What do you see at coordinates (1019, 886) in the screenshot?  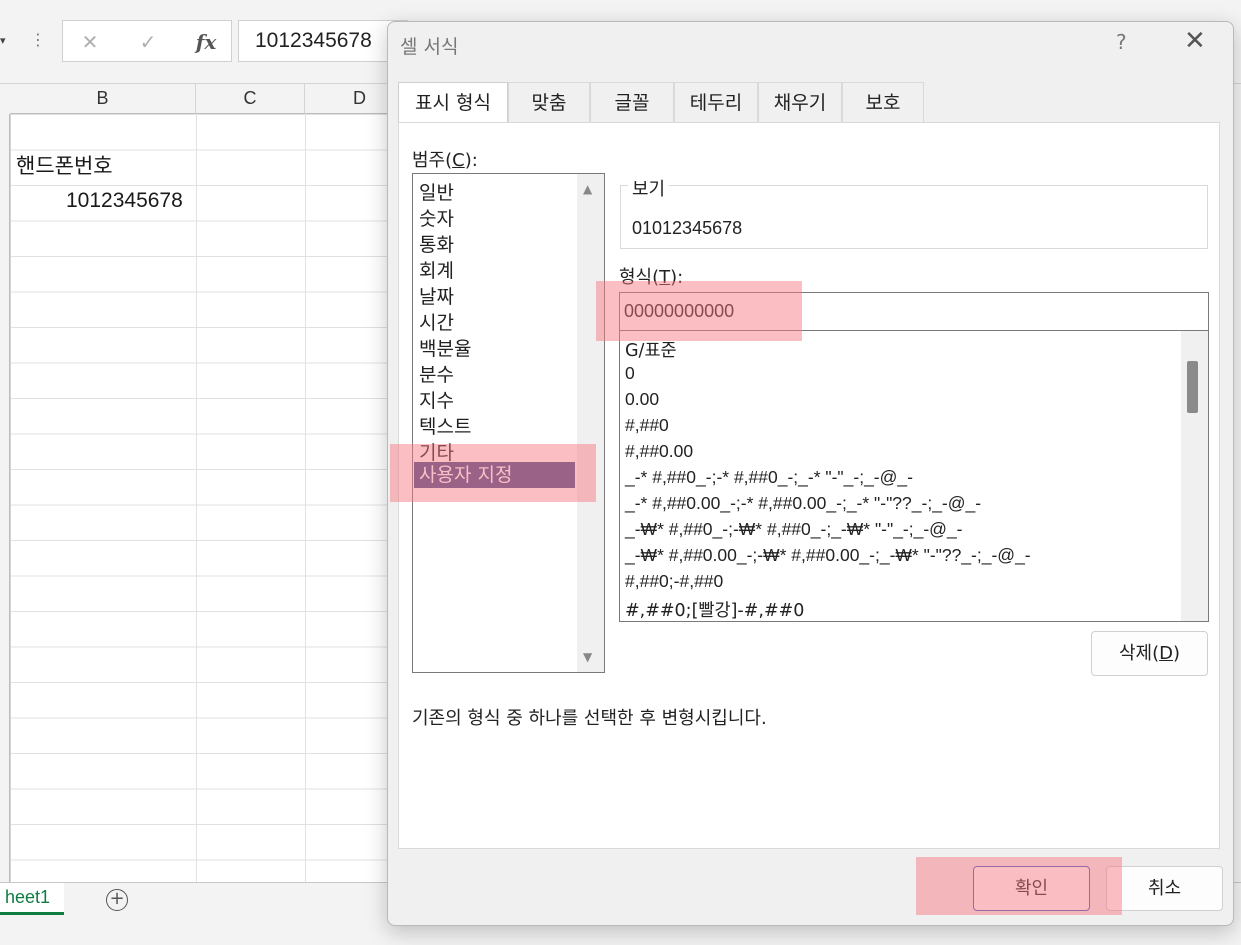 I see `highlight-ok-button` at bounding box center [1019, 886].